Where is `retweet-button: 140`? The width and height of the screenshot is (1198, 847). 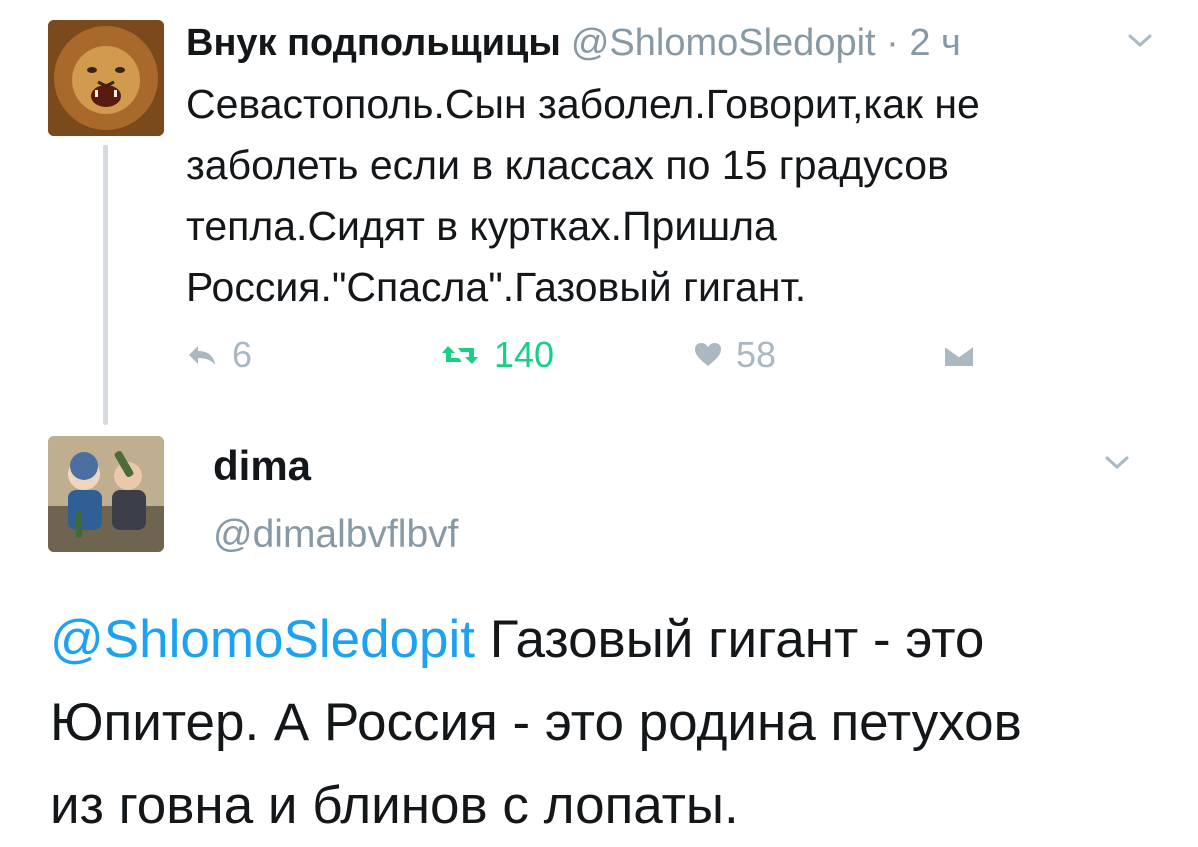
retweet-button: 140 is located at coordinates (497, 355).